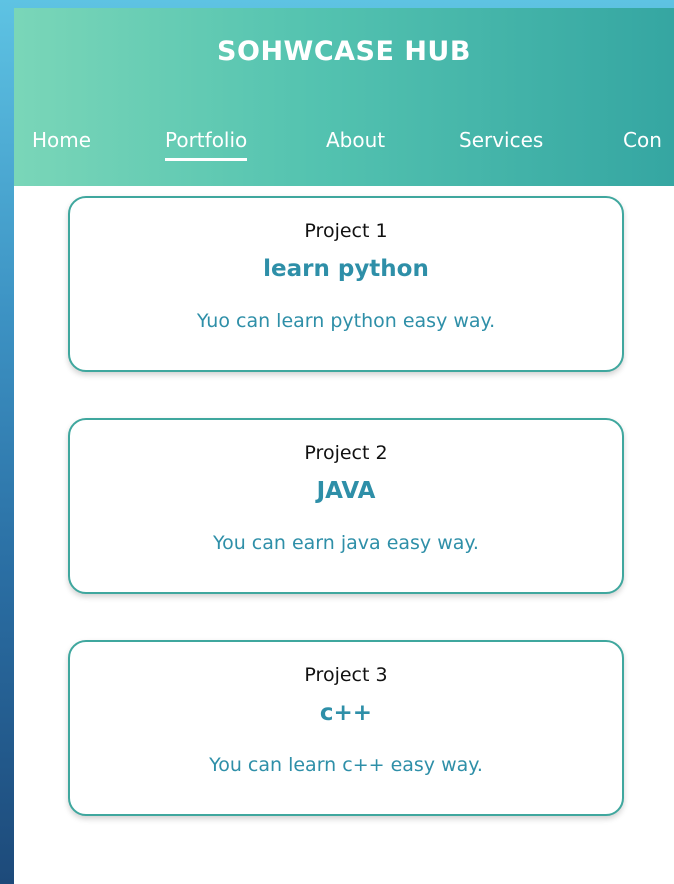 The width and height of the screenshot is (674, 884). Describe the element at coordinates (346, 713) in the screenshot. I see `project-title: c++` at that location.